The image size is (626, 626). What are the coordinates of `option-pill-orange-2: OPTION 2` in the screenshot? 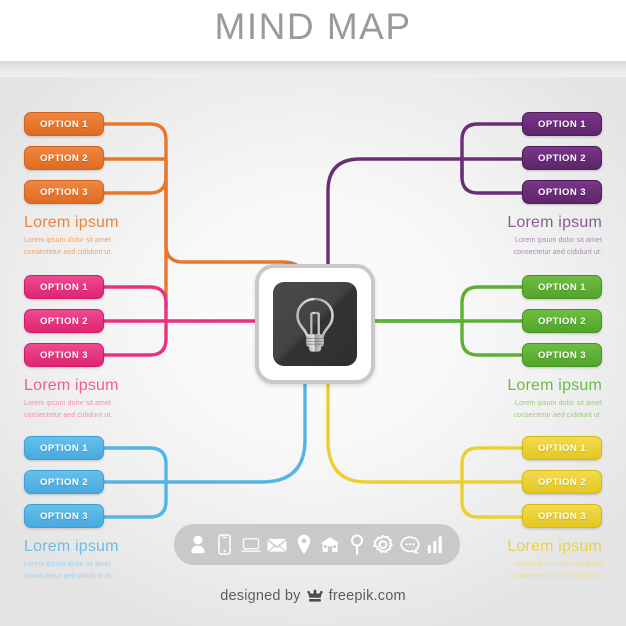 It's located at (64, 158).